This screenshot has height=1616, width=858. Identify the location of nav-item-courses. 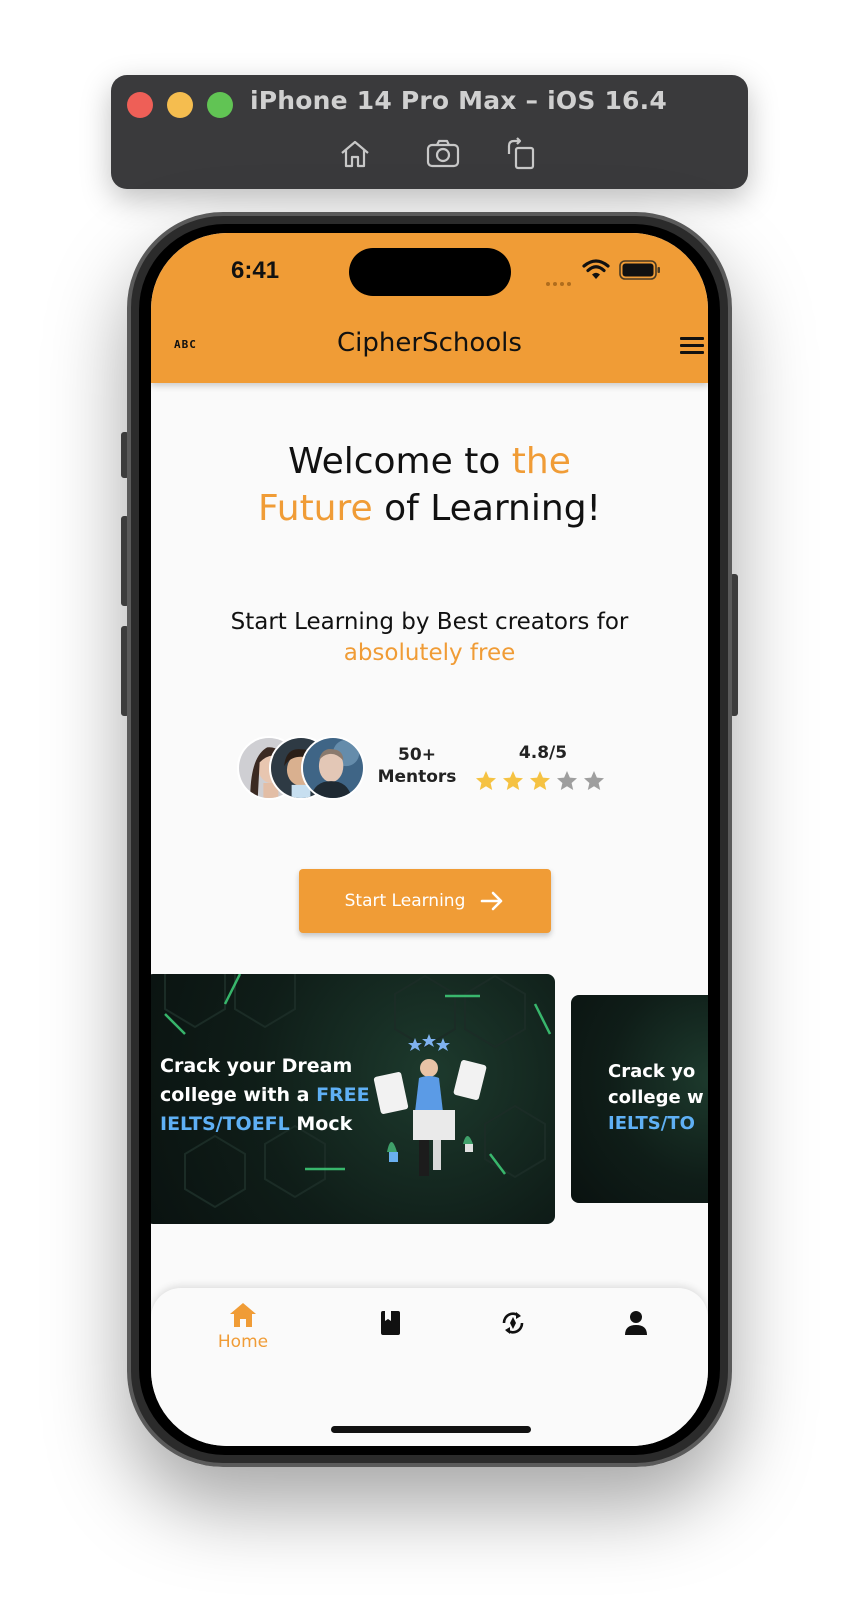
(390, 1323).